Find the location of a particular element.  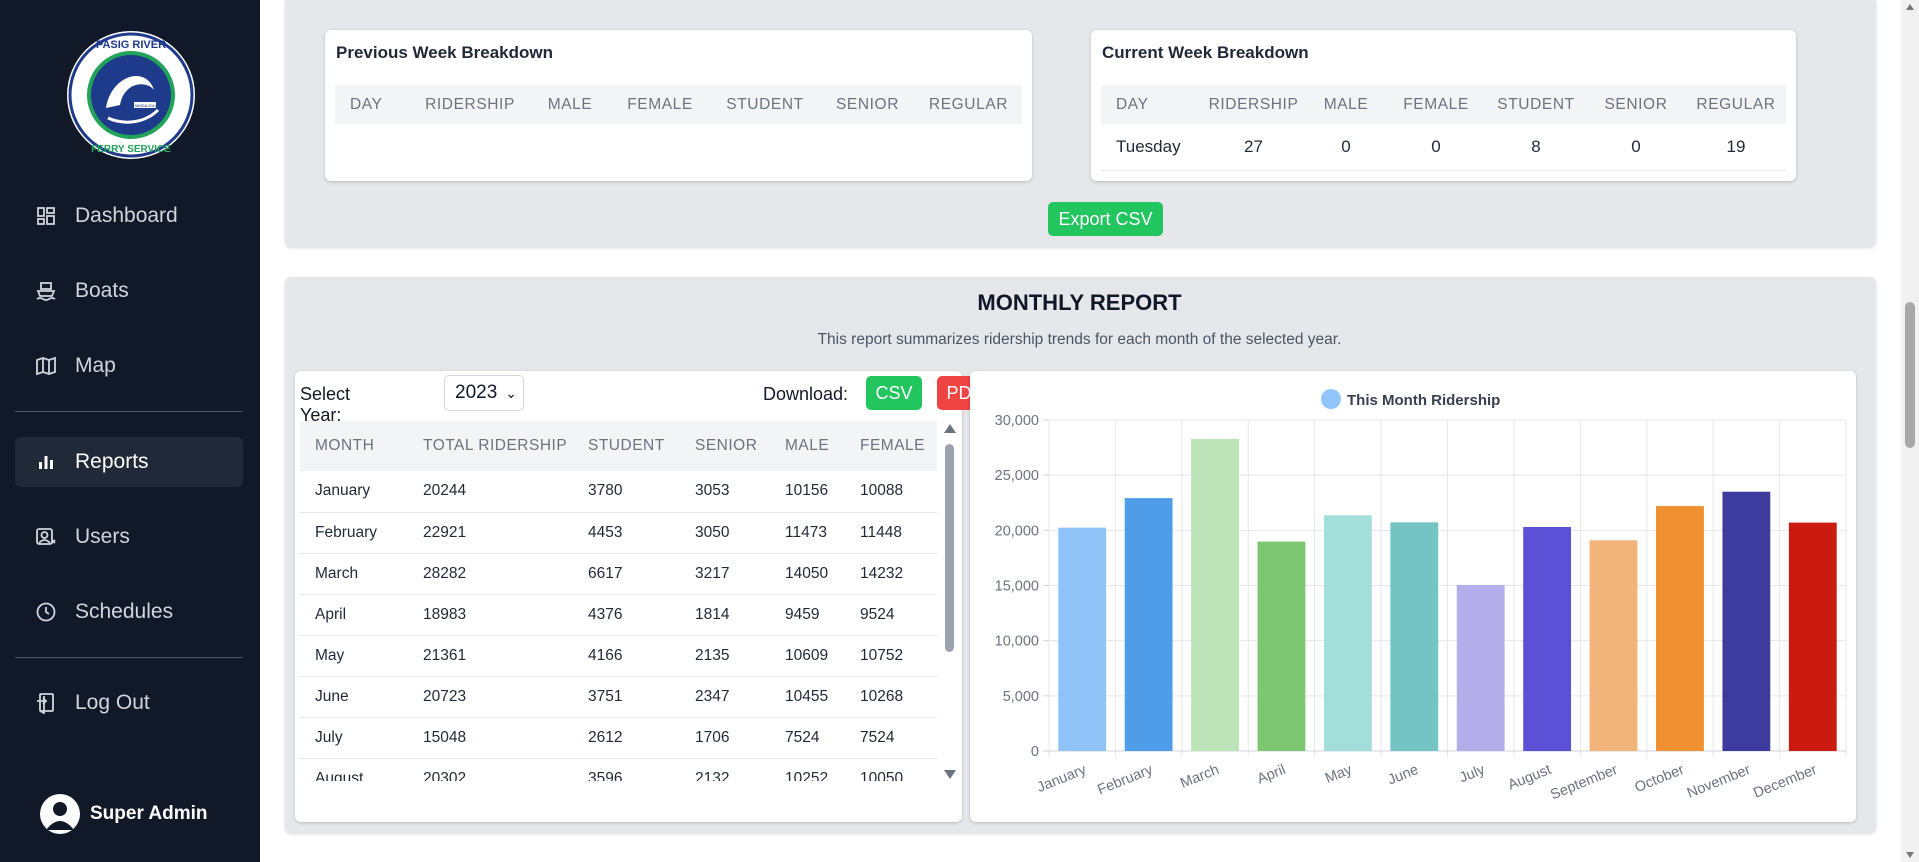

table-row: July 15048 2612 1706 7524 7524 is located at coordinates (618, 738).